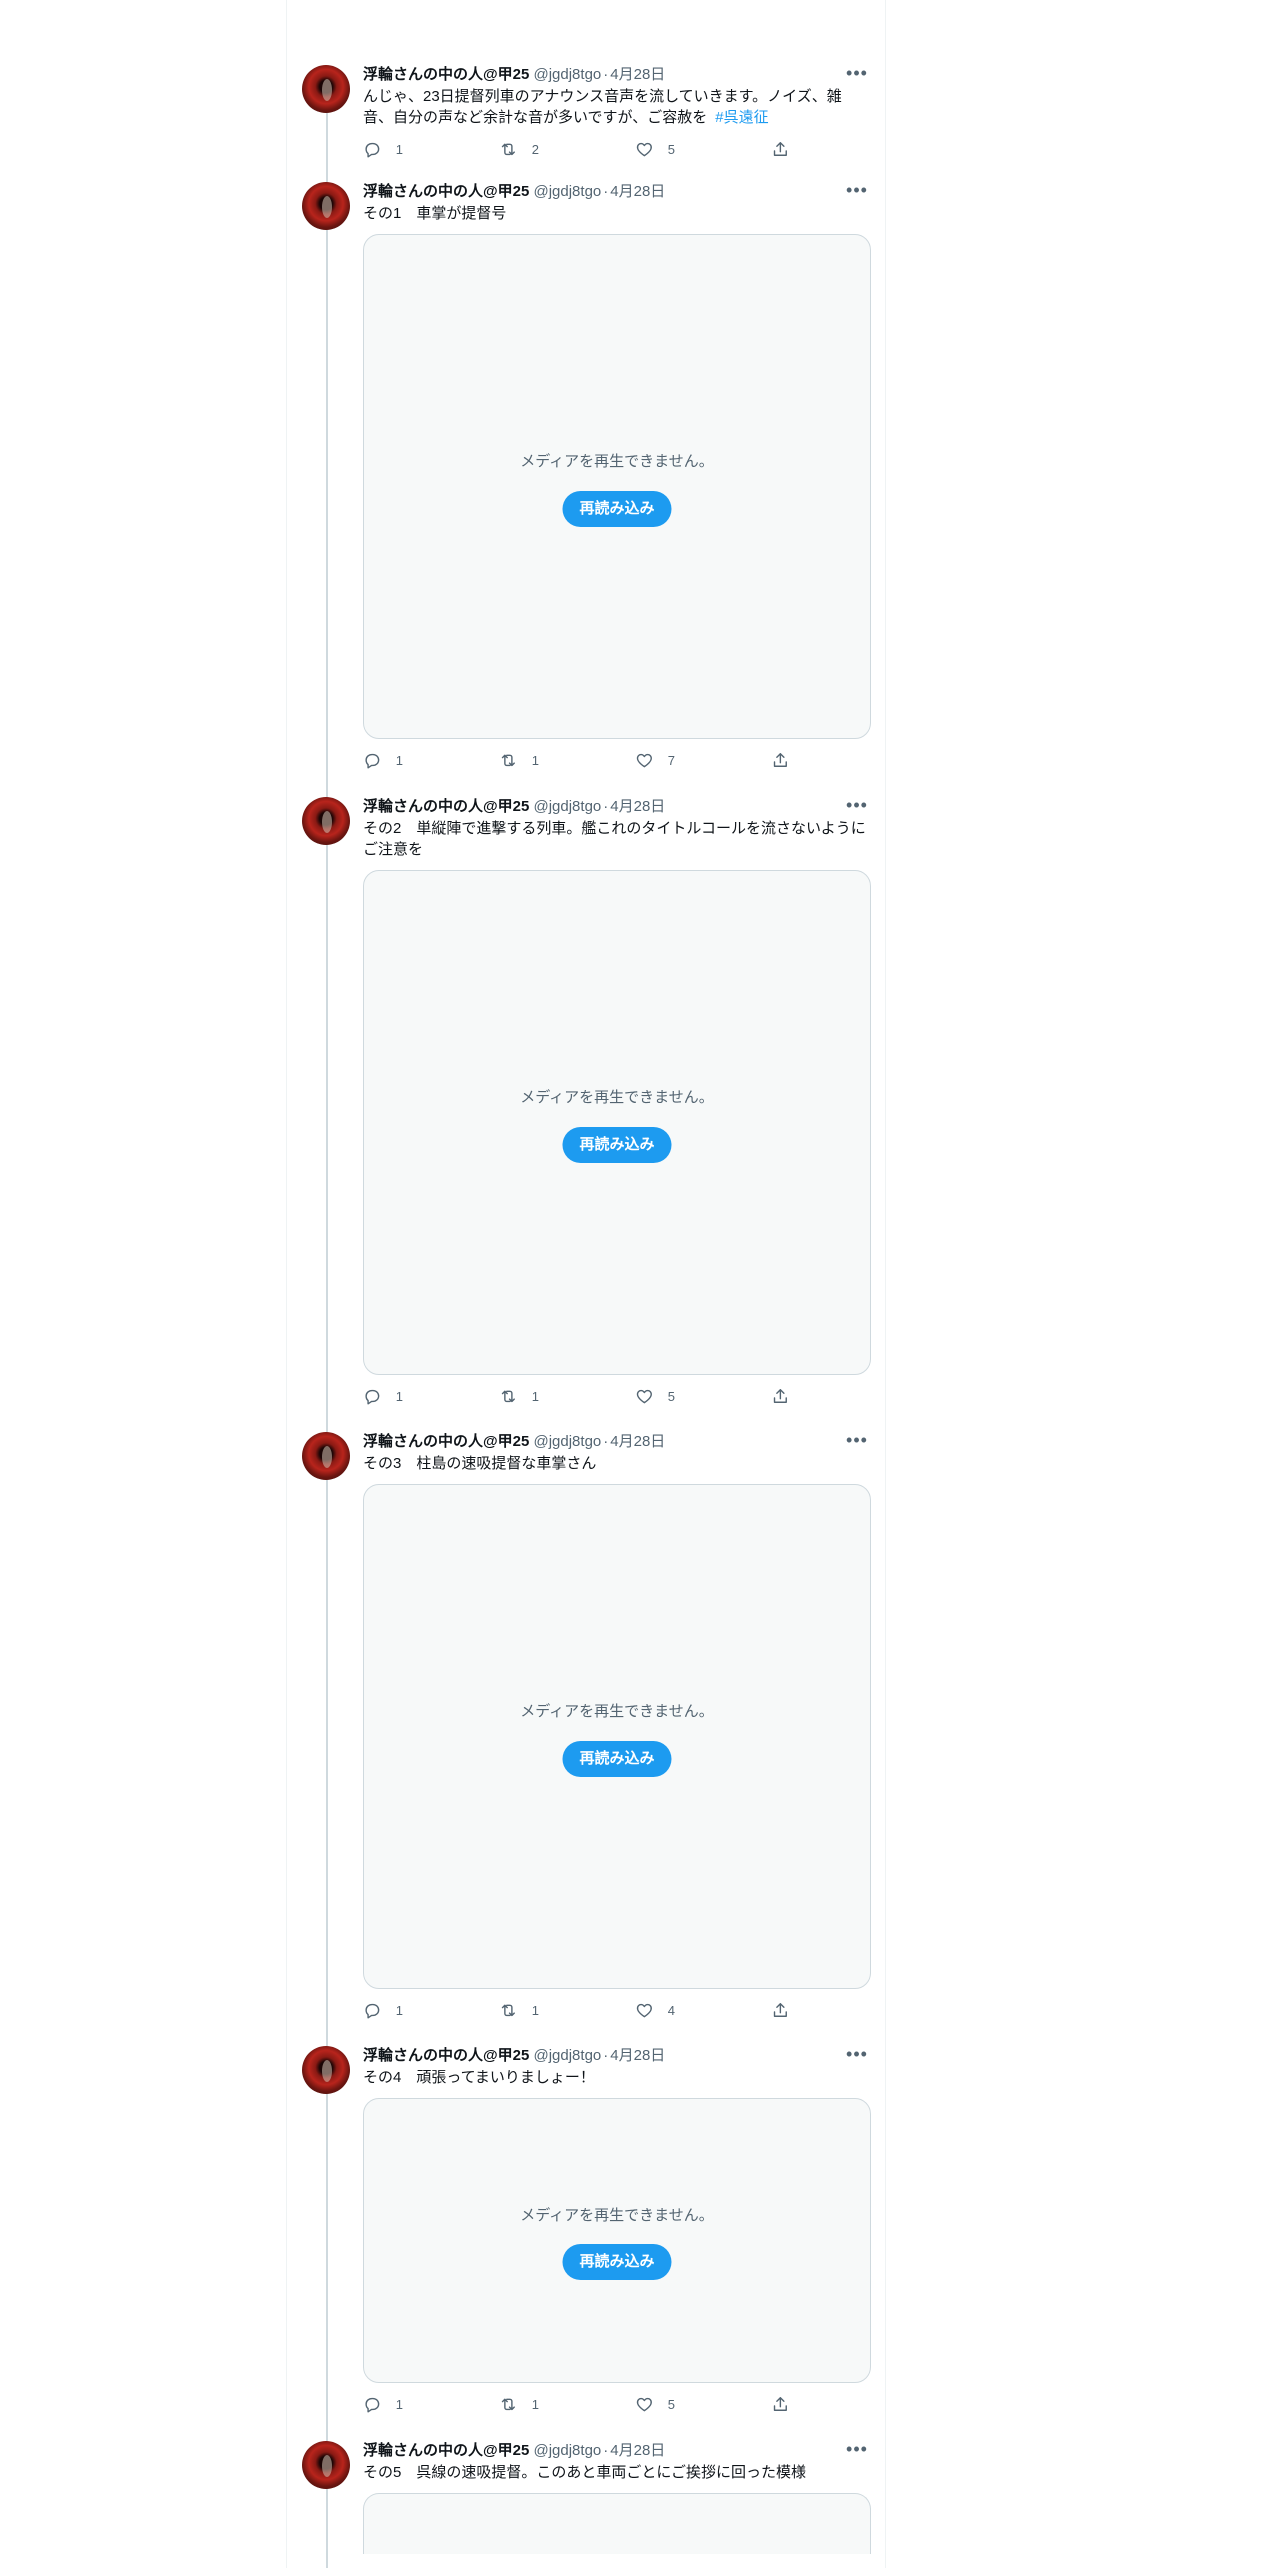  What do you see at coordinates (519, 149) in the screenshot?
I see `retweet-button: 2` at bounding box center [519, 149].